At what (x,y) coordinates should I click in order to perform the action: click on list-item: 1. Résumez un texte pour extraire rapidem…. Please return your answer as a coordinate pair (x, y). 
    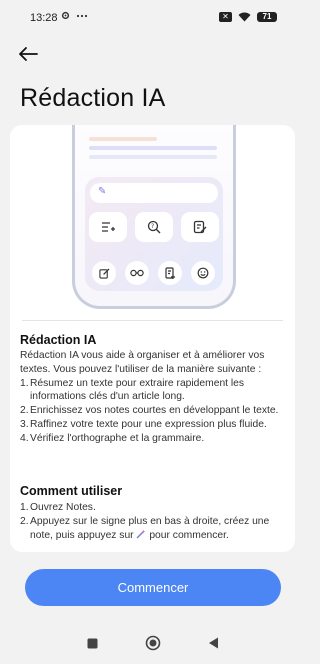
    Looking at the image, I should click on (132, 390).